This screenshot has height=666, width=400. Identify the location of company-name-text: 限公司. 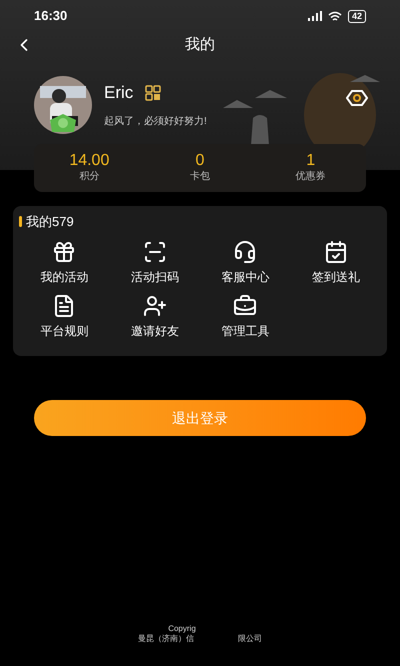
(250, 639).